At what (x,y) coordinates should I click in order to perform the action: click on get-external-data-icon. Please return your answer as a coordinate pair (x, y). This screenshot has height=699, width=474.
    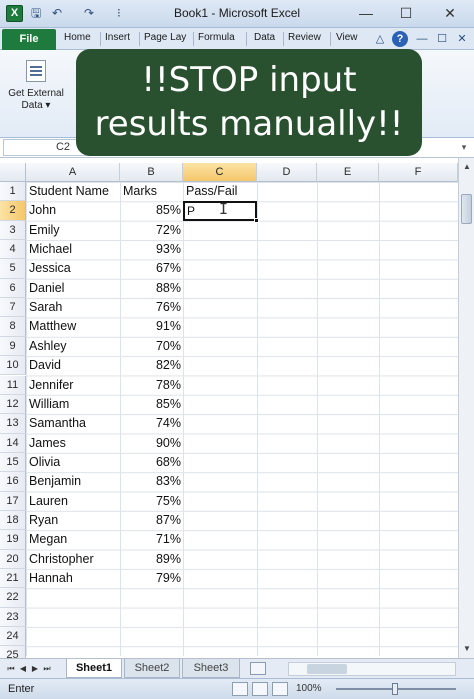
    Looking at the image, I should click on (36, 71).